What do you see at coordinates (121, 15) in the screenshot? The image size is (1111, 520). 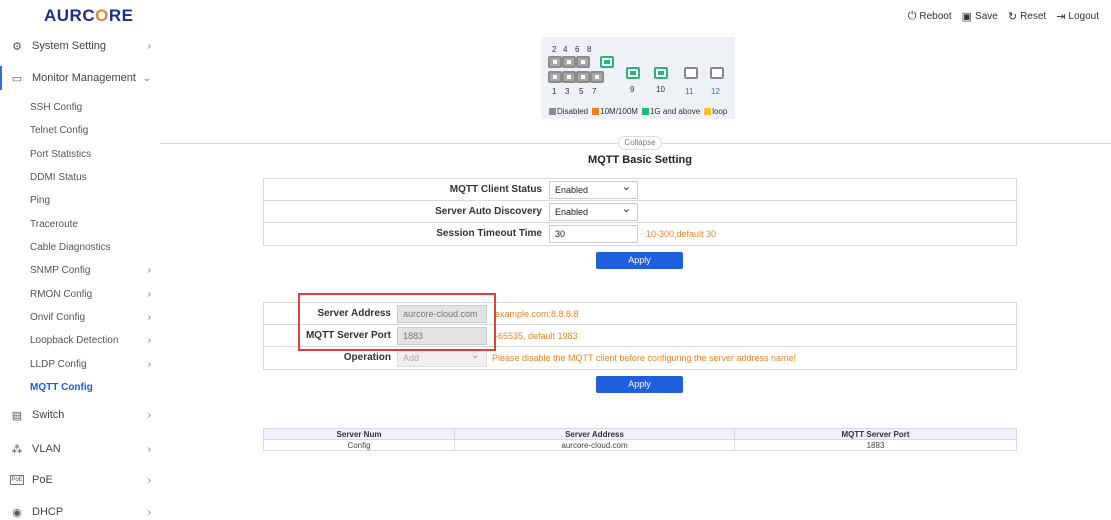 I see `logo-text-right: RE` at bounding box center [121, 15].